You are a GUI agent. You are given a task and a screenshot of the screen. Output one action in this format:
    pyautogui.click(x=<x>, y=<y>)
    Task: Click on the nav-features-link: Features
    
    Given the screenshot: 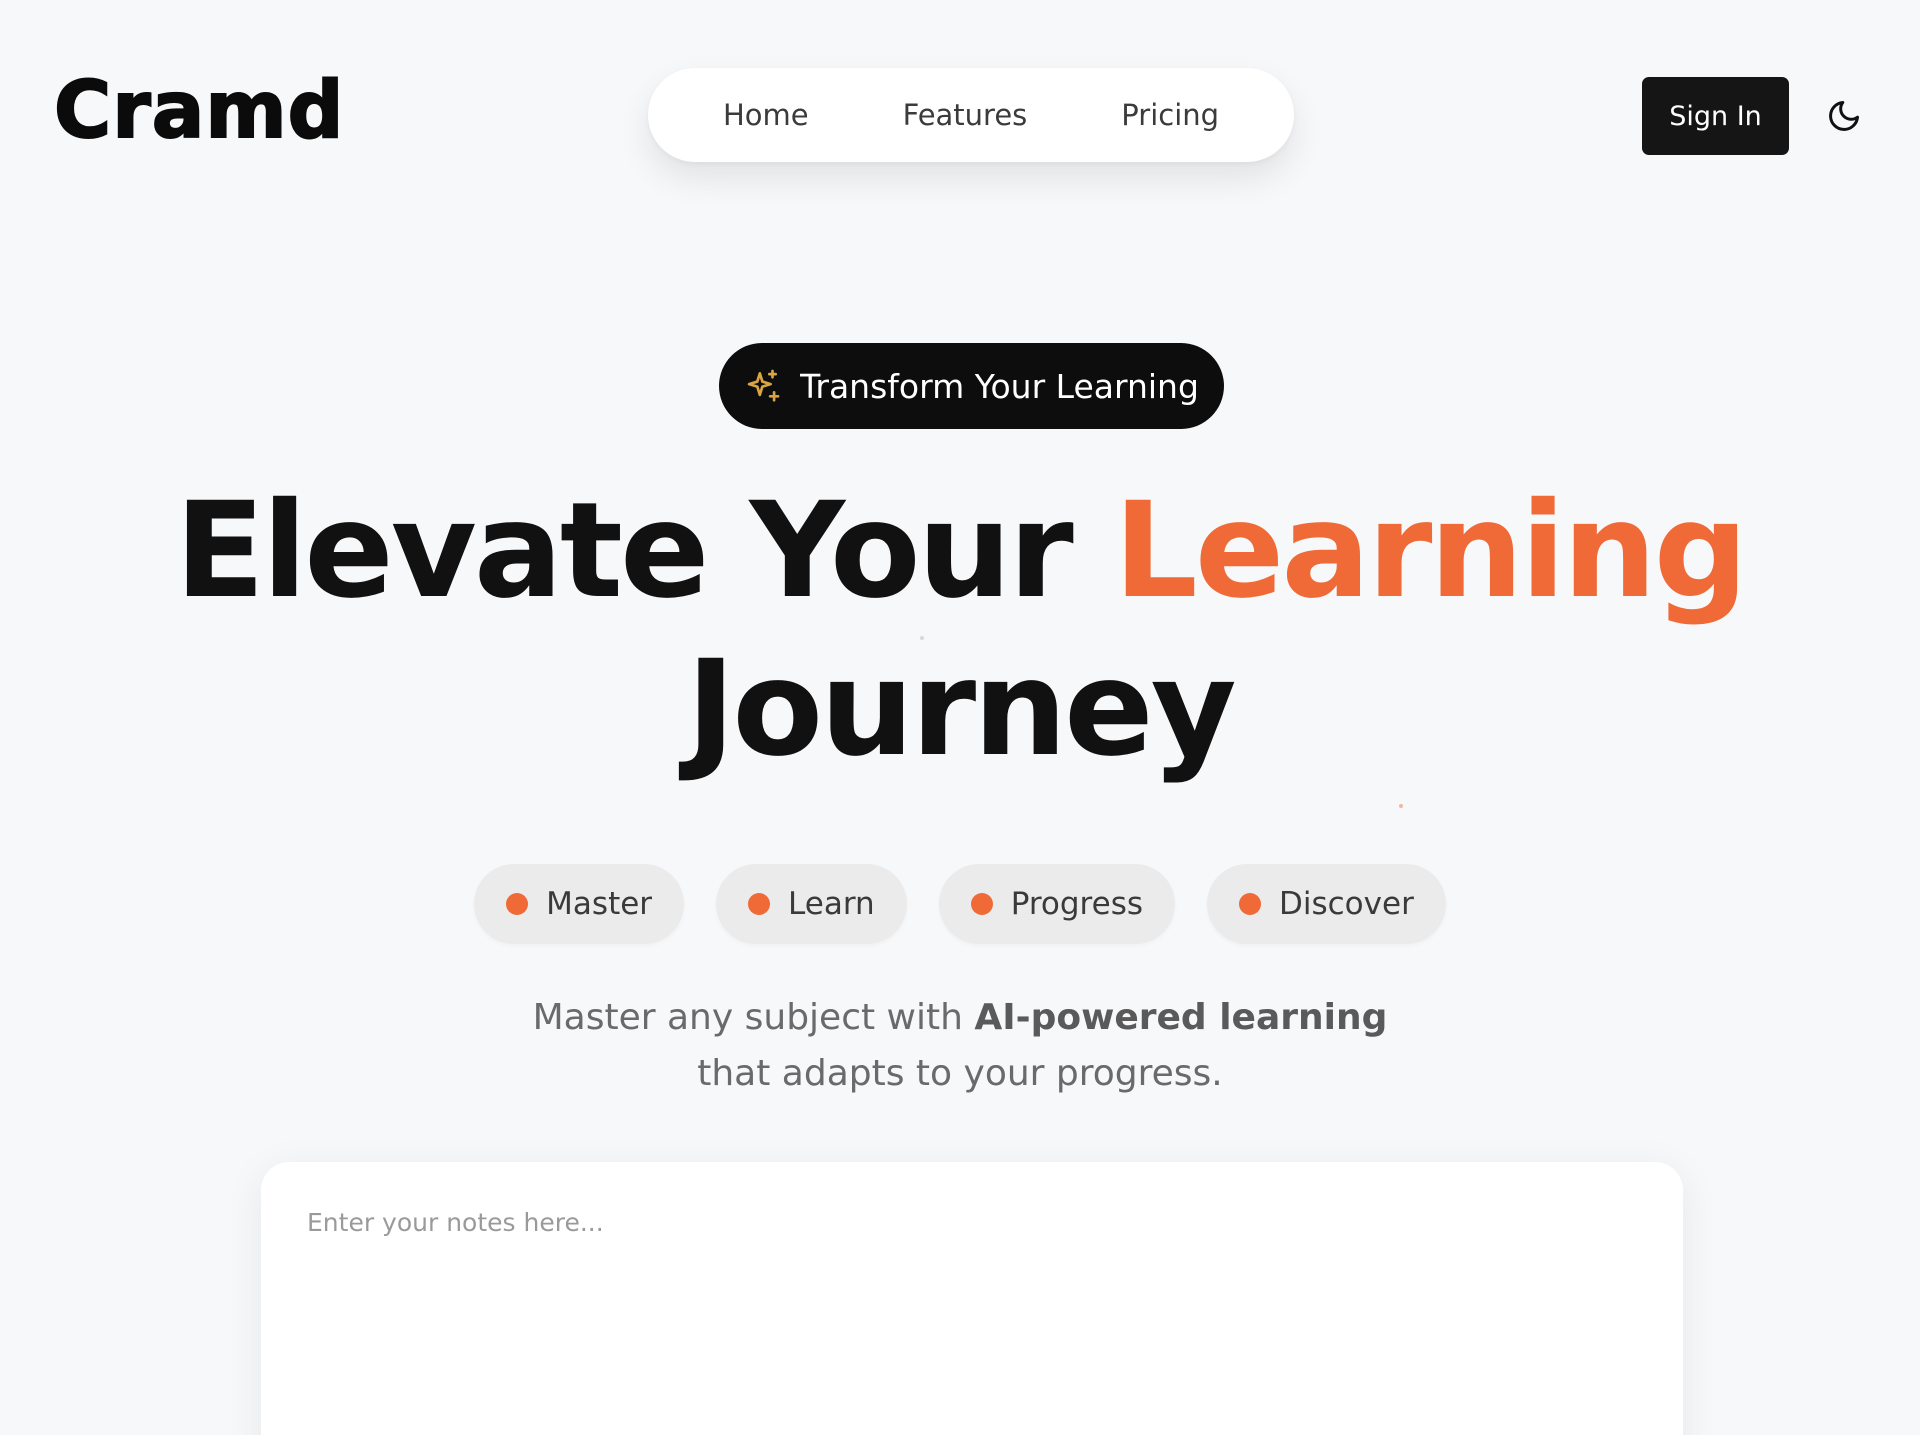 What is the action you would take?
    pyautogui.click(x=965, y=115)
    